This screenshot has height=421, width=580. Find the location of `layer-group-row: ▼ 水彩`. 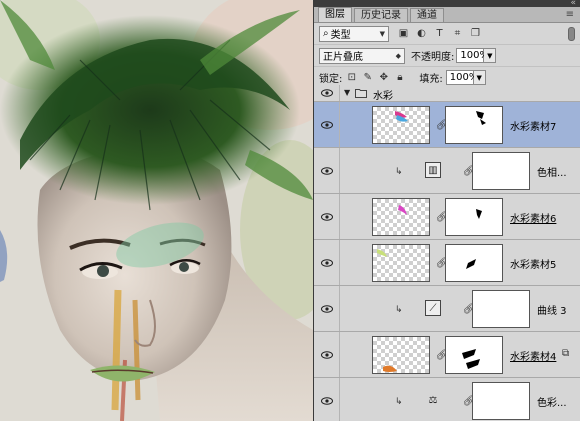

layer-group-row: ▼ 水彩 is located at coordinates (447, 93).